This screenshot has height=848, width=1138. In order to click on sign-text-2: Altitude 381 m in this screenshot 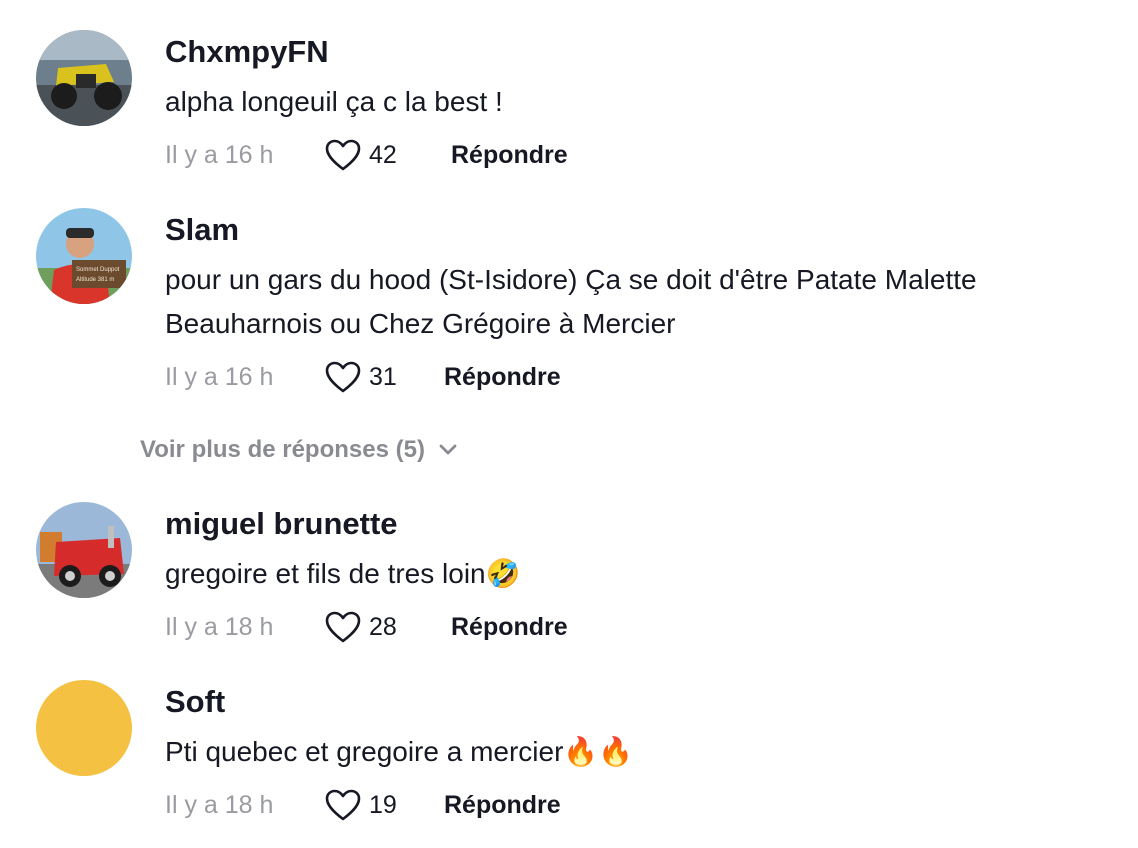, I will do `click(95, 280)`.